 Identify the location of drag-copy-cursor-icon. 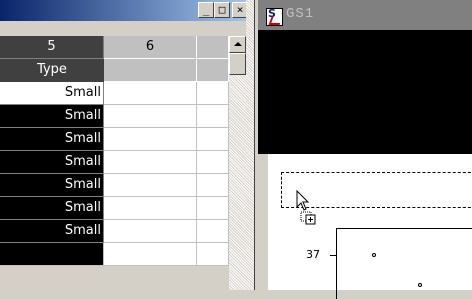
(308, 210).